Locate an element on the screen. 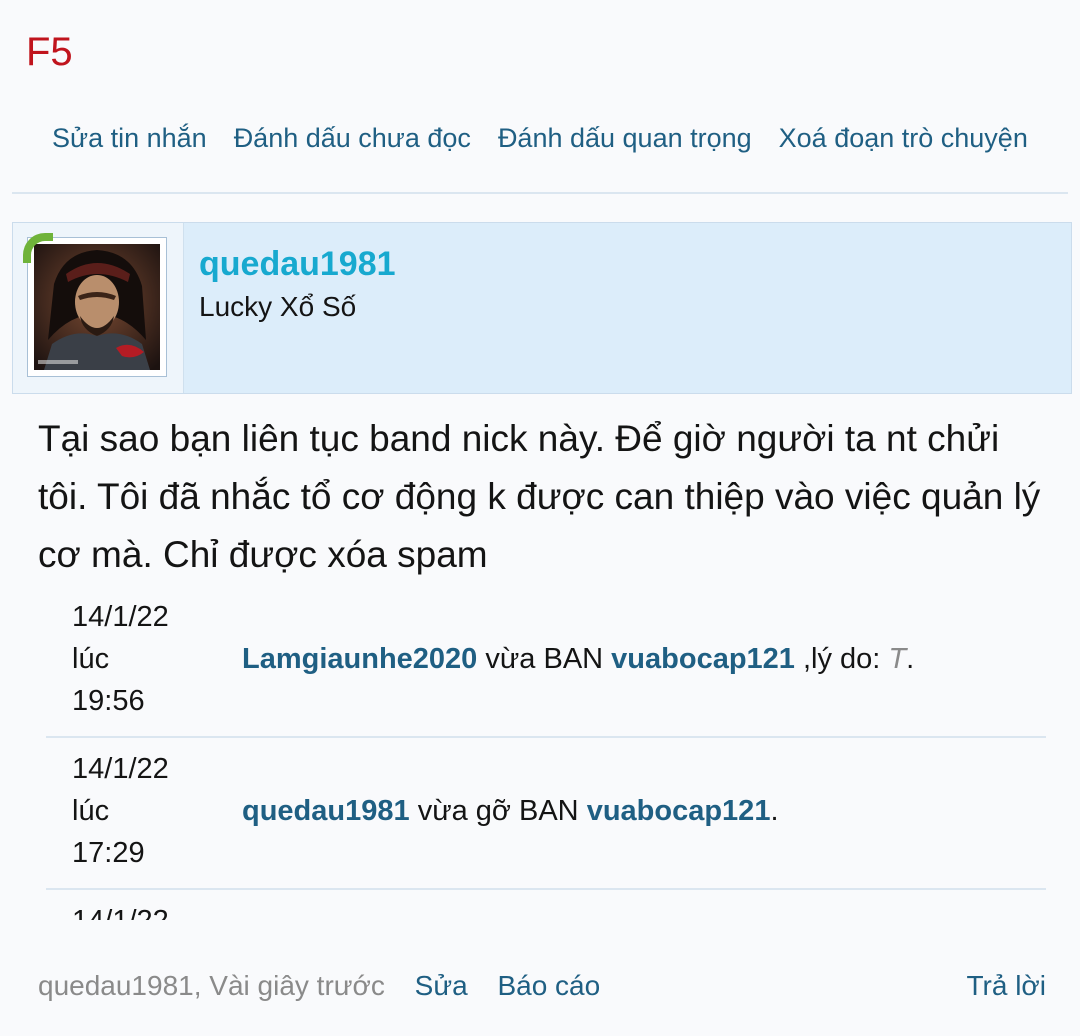 The height and width of the screenshot is (1036, 1080). user-title: Lucky Xổ Số is located at coordinates (278, 306).